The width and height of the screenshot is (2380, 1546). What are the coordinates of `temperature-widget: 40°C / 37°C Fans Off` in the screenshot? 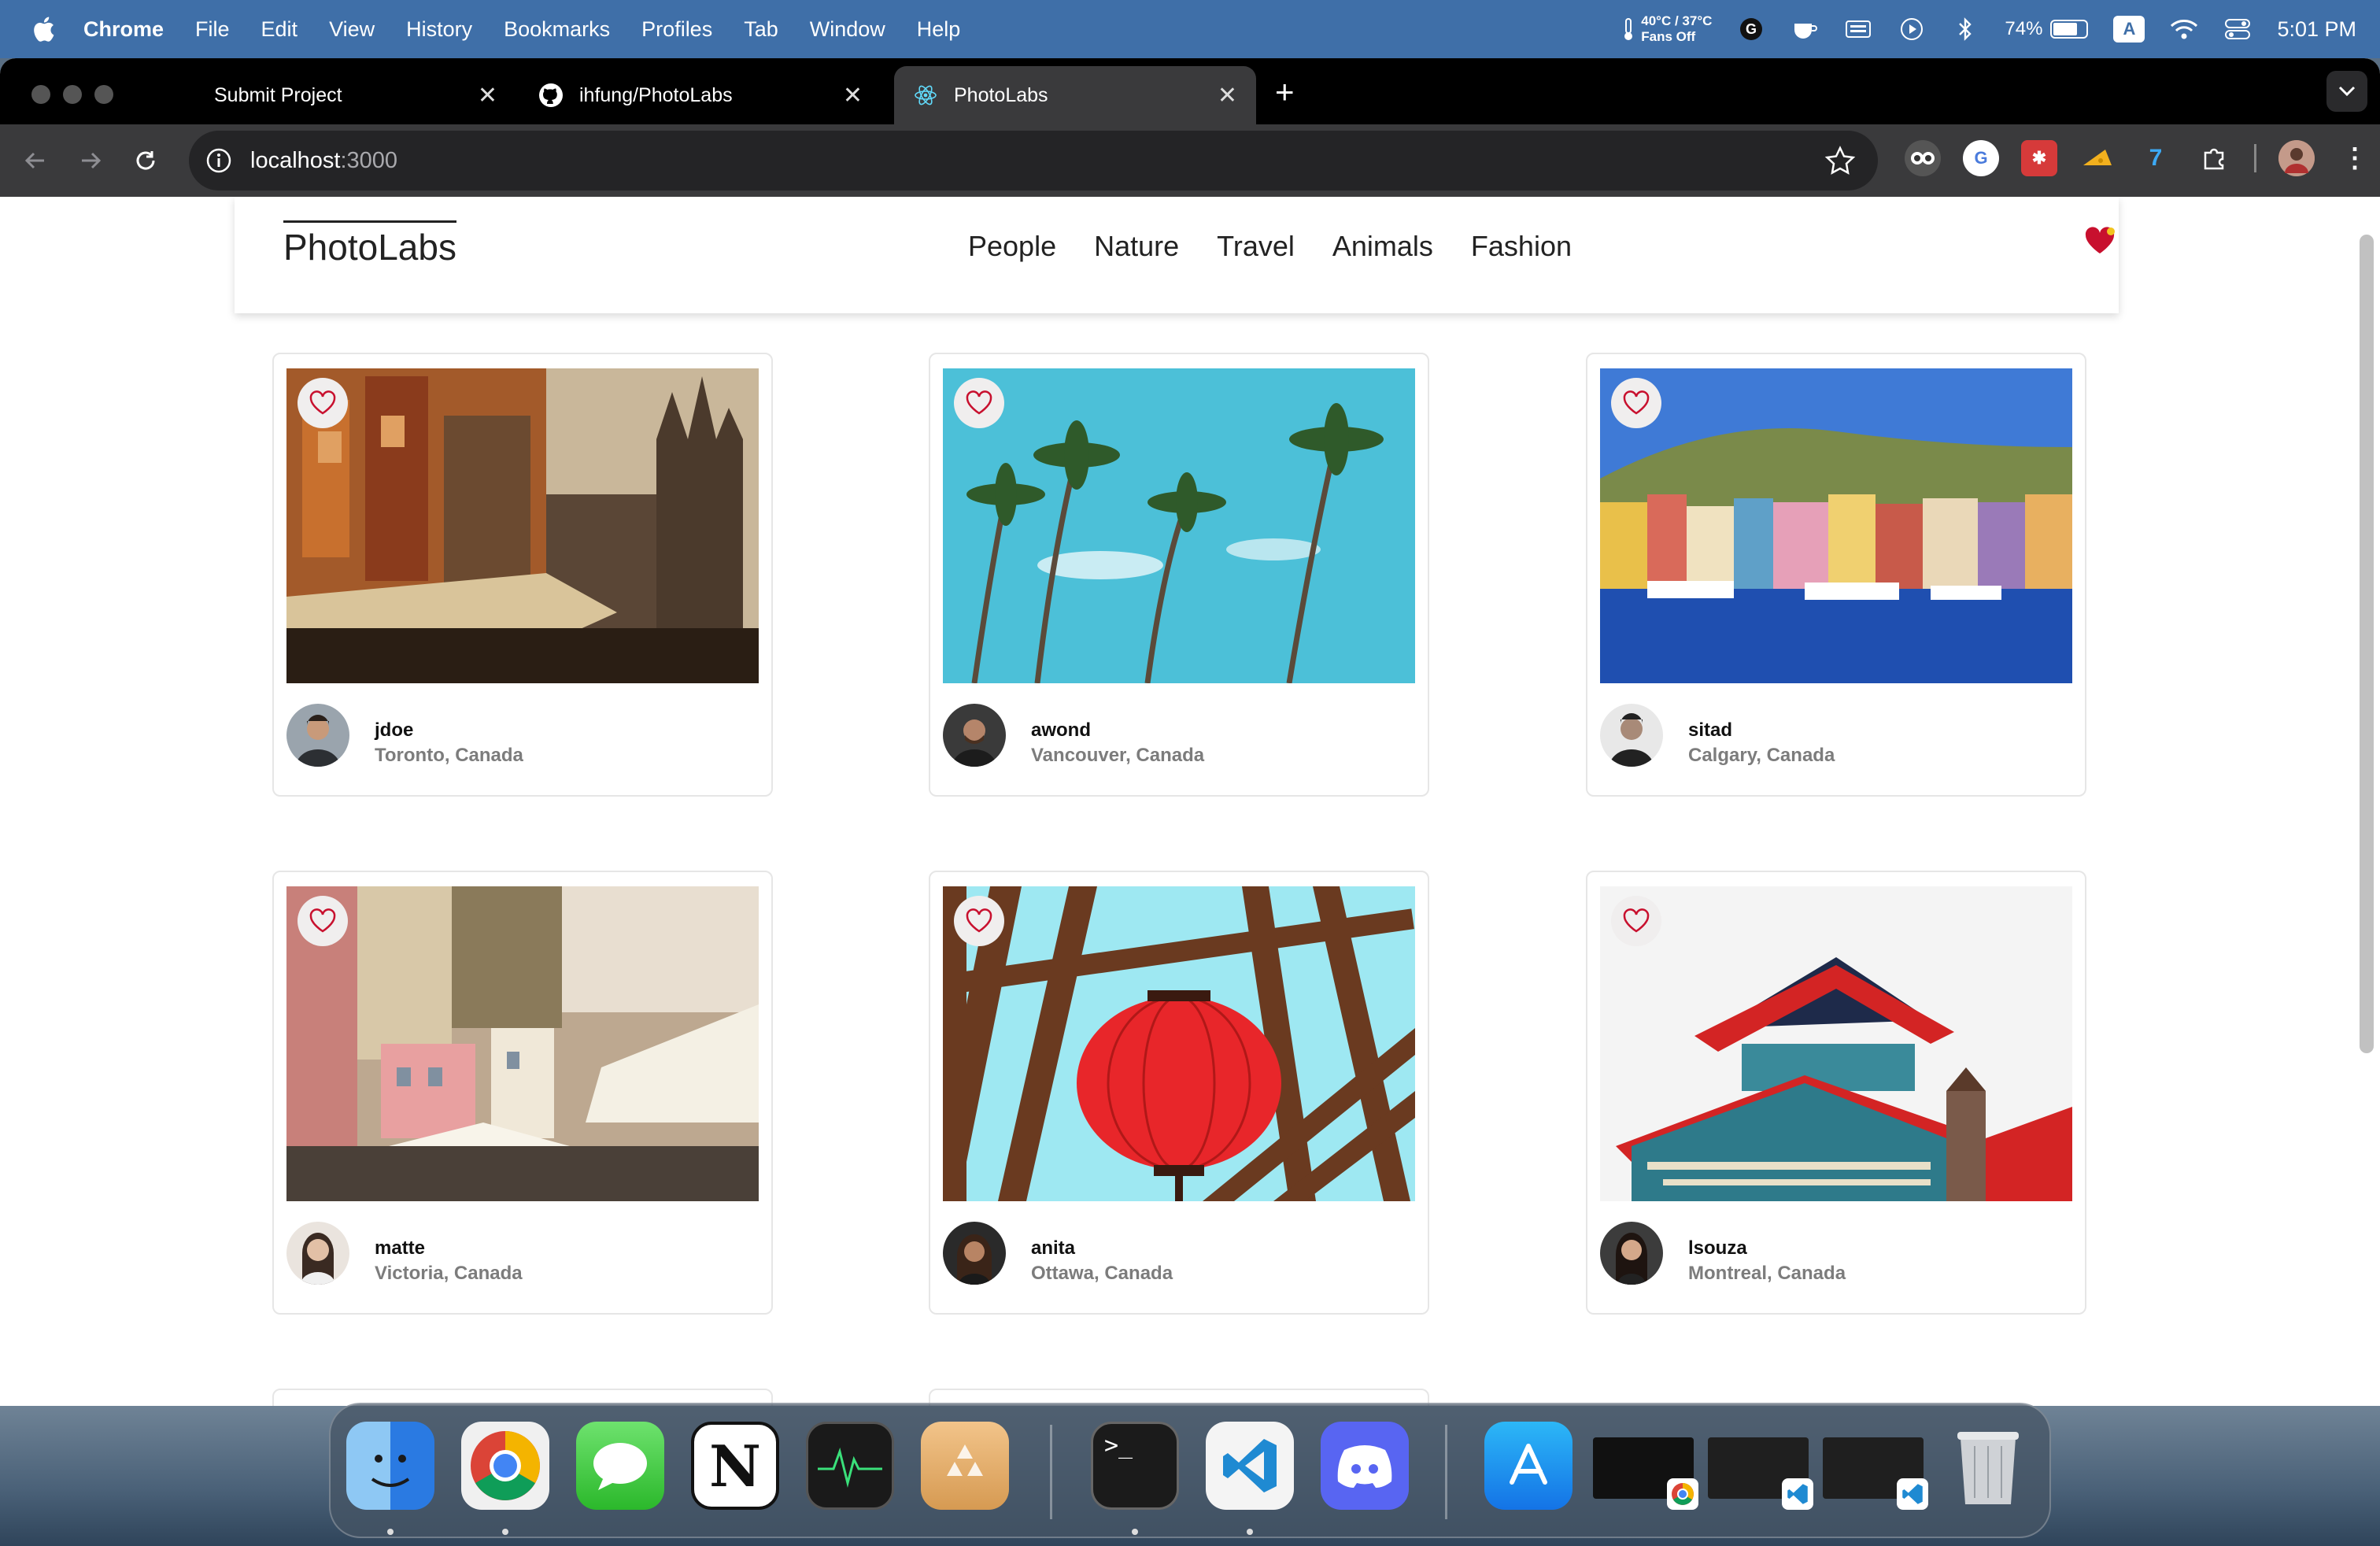 It's located at (1667, 29).